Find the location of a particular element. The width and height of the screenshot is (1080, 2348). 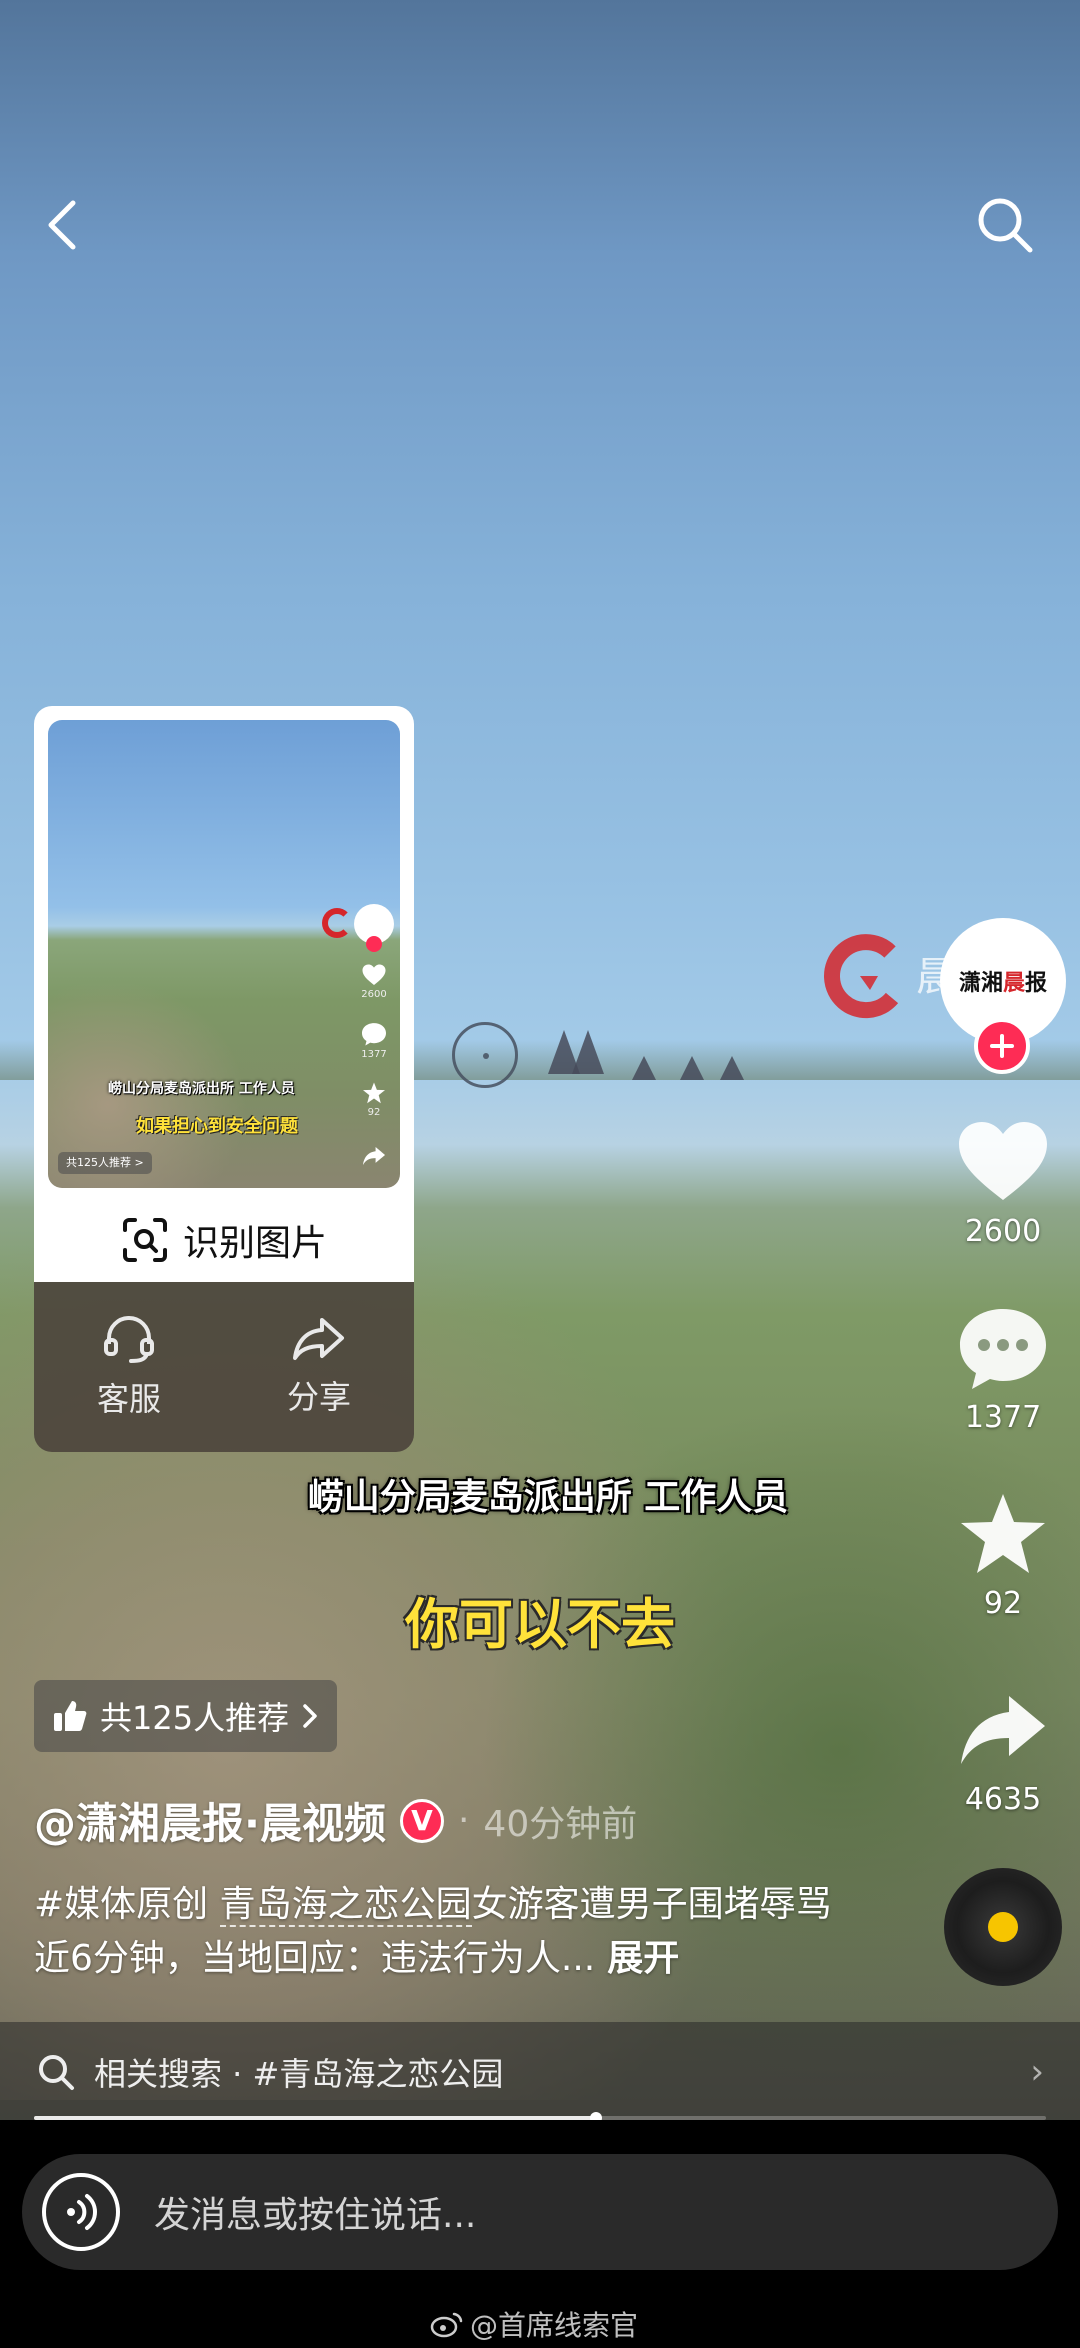

subtitle-line-1: 崂山分局麦岛派出所 工作人员 is located at coordinates (548, 1497).